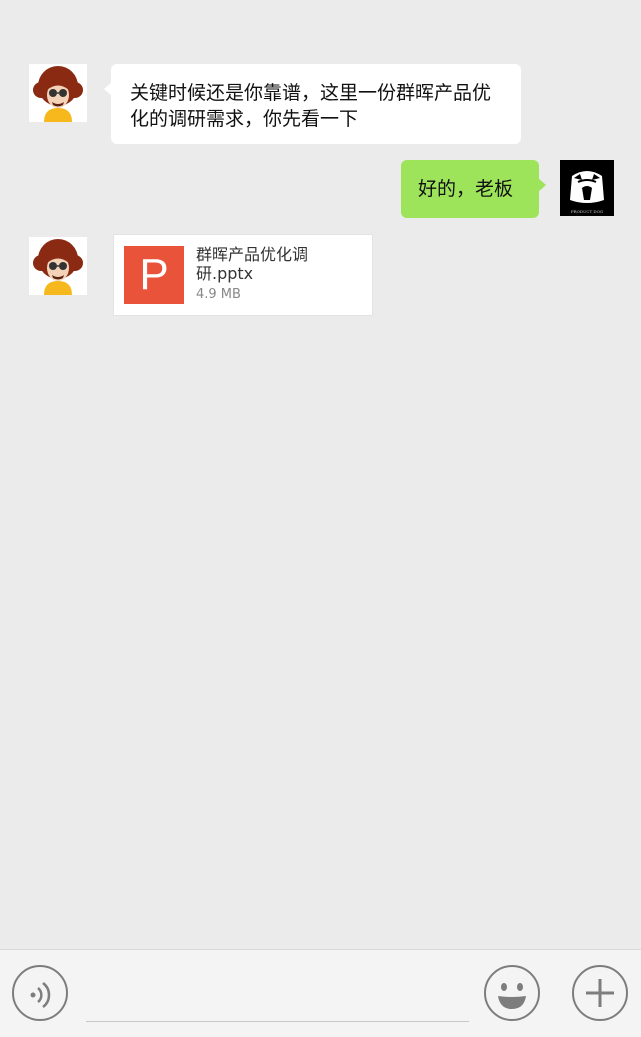 This screenshot has width=641, height=1037. I want to click on message-text: 关键时候还是你靠谱，这里一份群晖产品优化的调研需求，你先看一下, so click(311, 106).